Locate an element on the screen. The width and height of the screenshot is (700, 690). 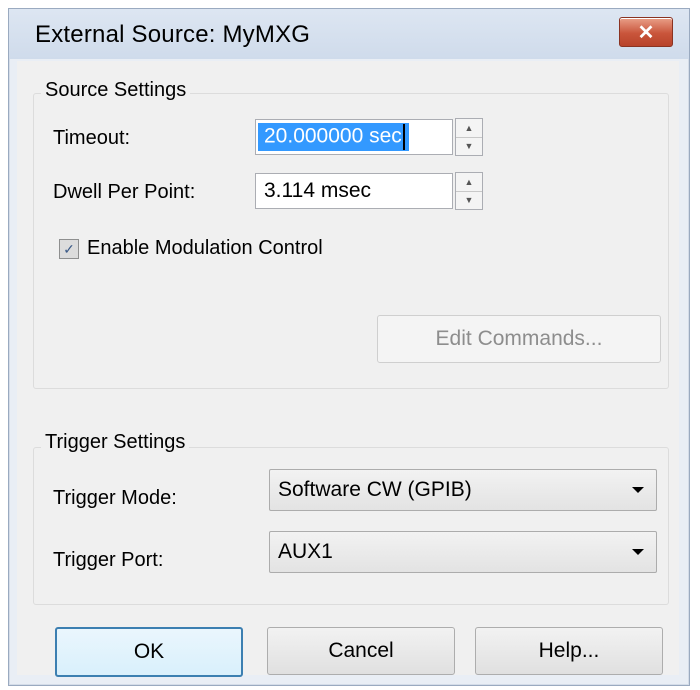
ok-button: OK is located at coordinates (149, 652).